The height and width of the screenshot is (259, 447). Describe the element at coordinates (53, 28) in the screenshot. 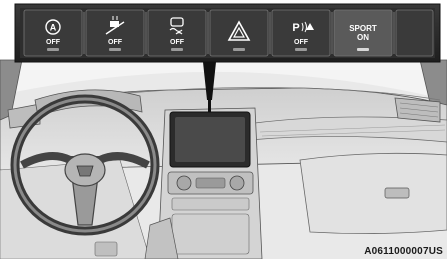

I see `switch-glyph: A` at that location.